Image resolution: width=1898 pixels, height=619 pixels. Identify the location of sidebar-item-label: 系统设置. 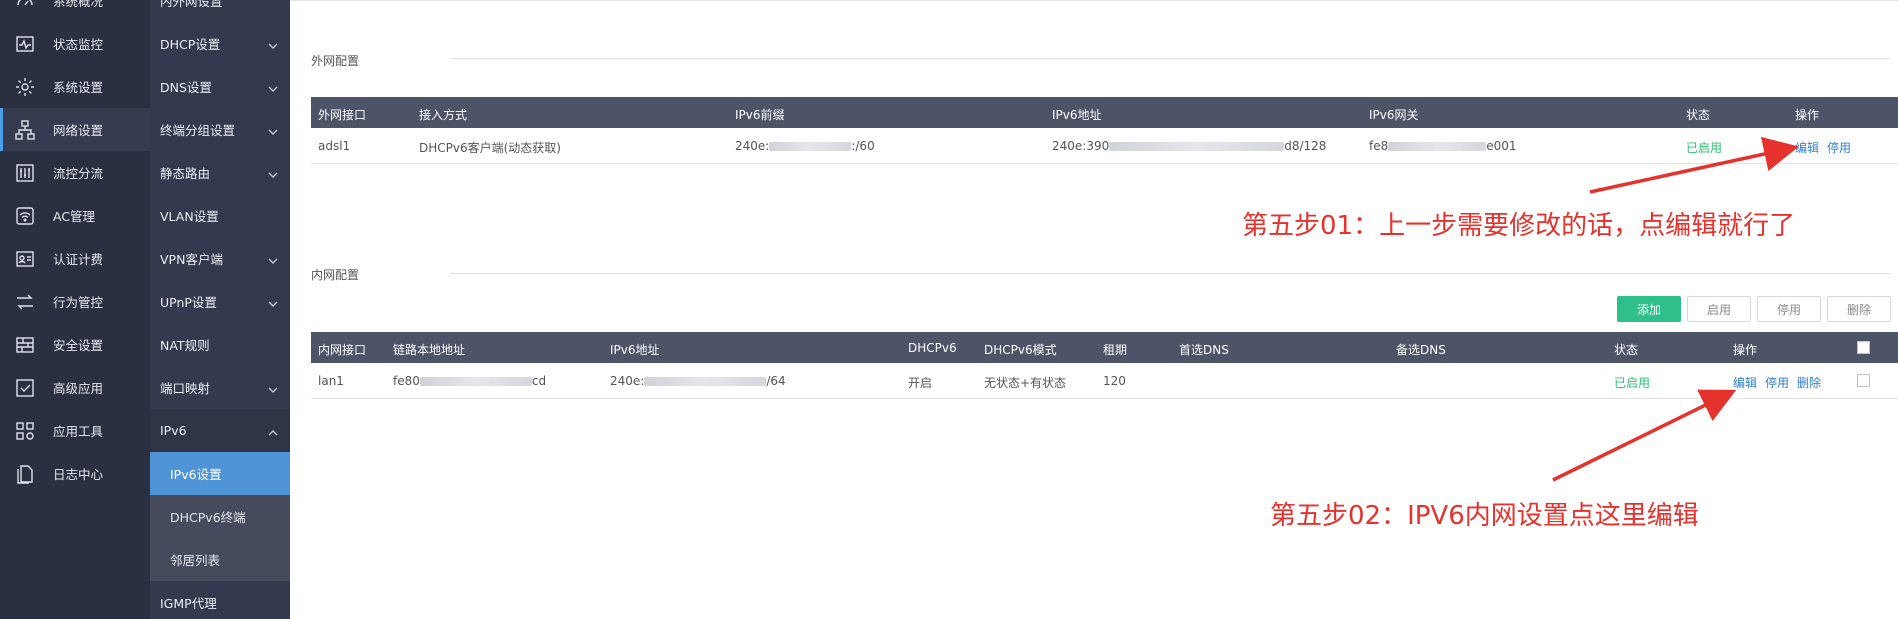
(78, 87).